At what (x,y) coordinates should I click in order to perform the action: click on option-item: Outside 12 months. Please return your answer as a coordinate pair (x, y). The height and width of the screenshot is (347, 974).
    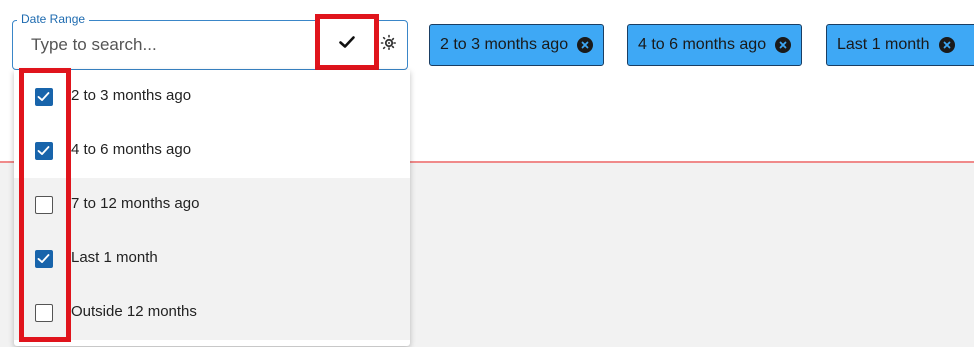
    Looking at the image, I should click on (212, 313).